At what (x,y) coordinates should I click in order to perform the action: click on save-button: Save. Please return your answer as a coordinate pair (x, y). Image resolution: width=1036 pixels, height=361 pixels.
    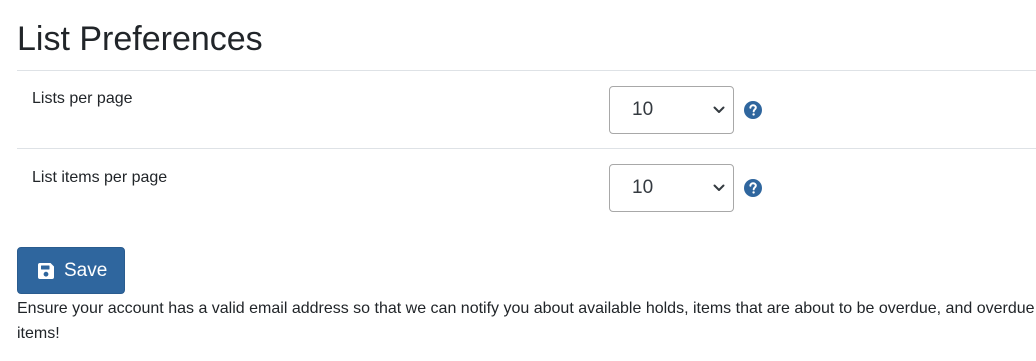
    Looking at the image, I should click on (71, 270).